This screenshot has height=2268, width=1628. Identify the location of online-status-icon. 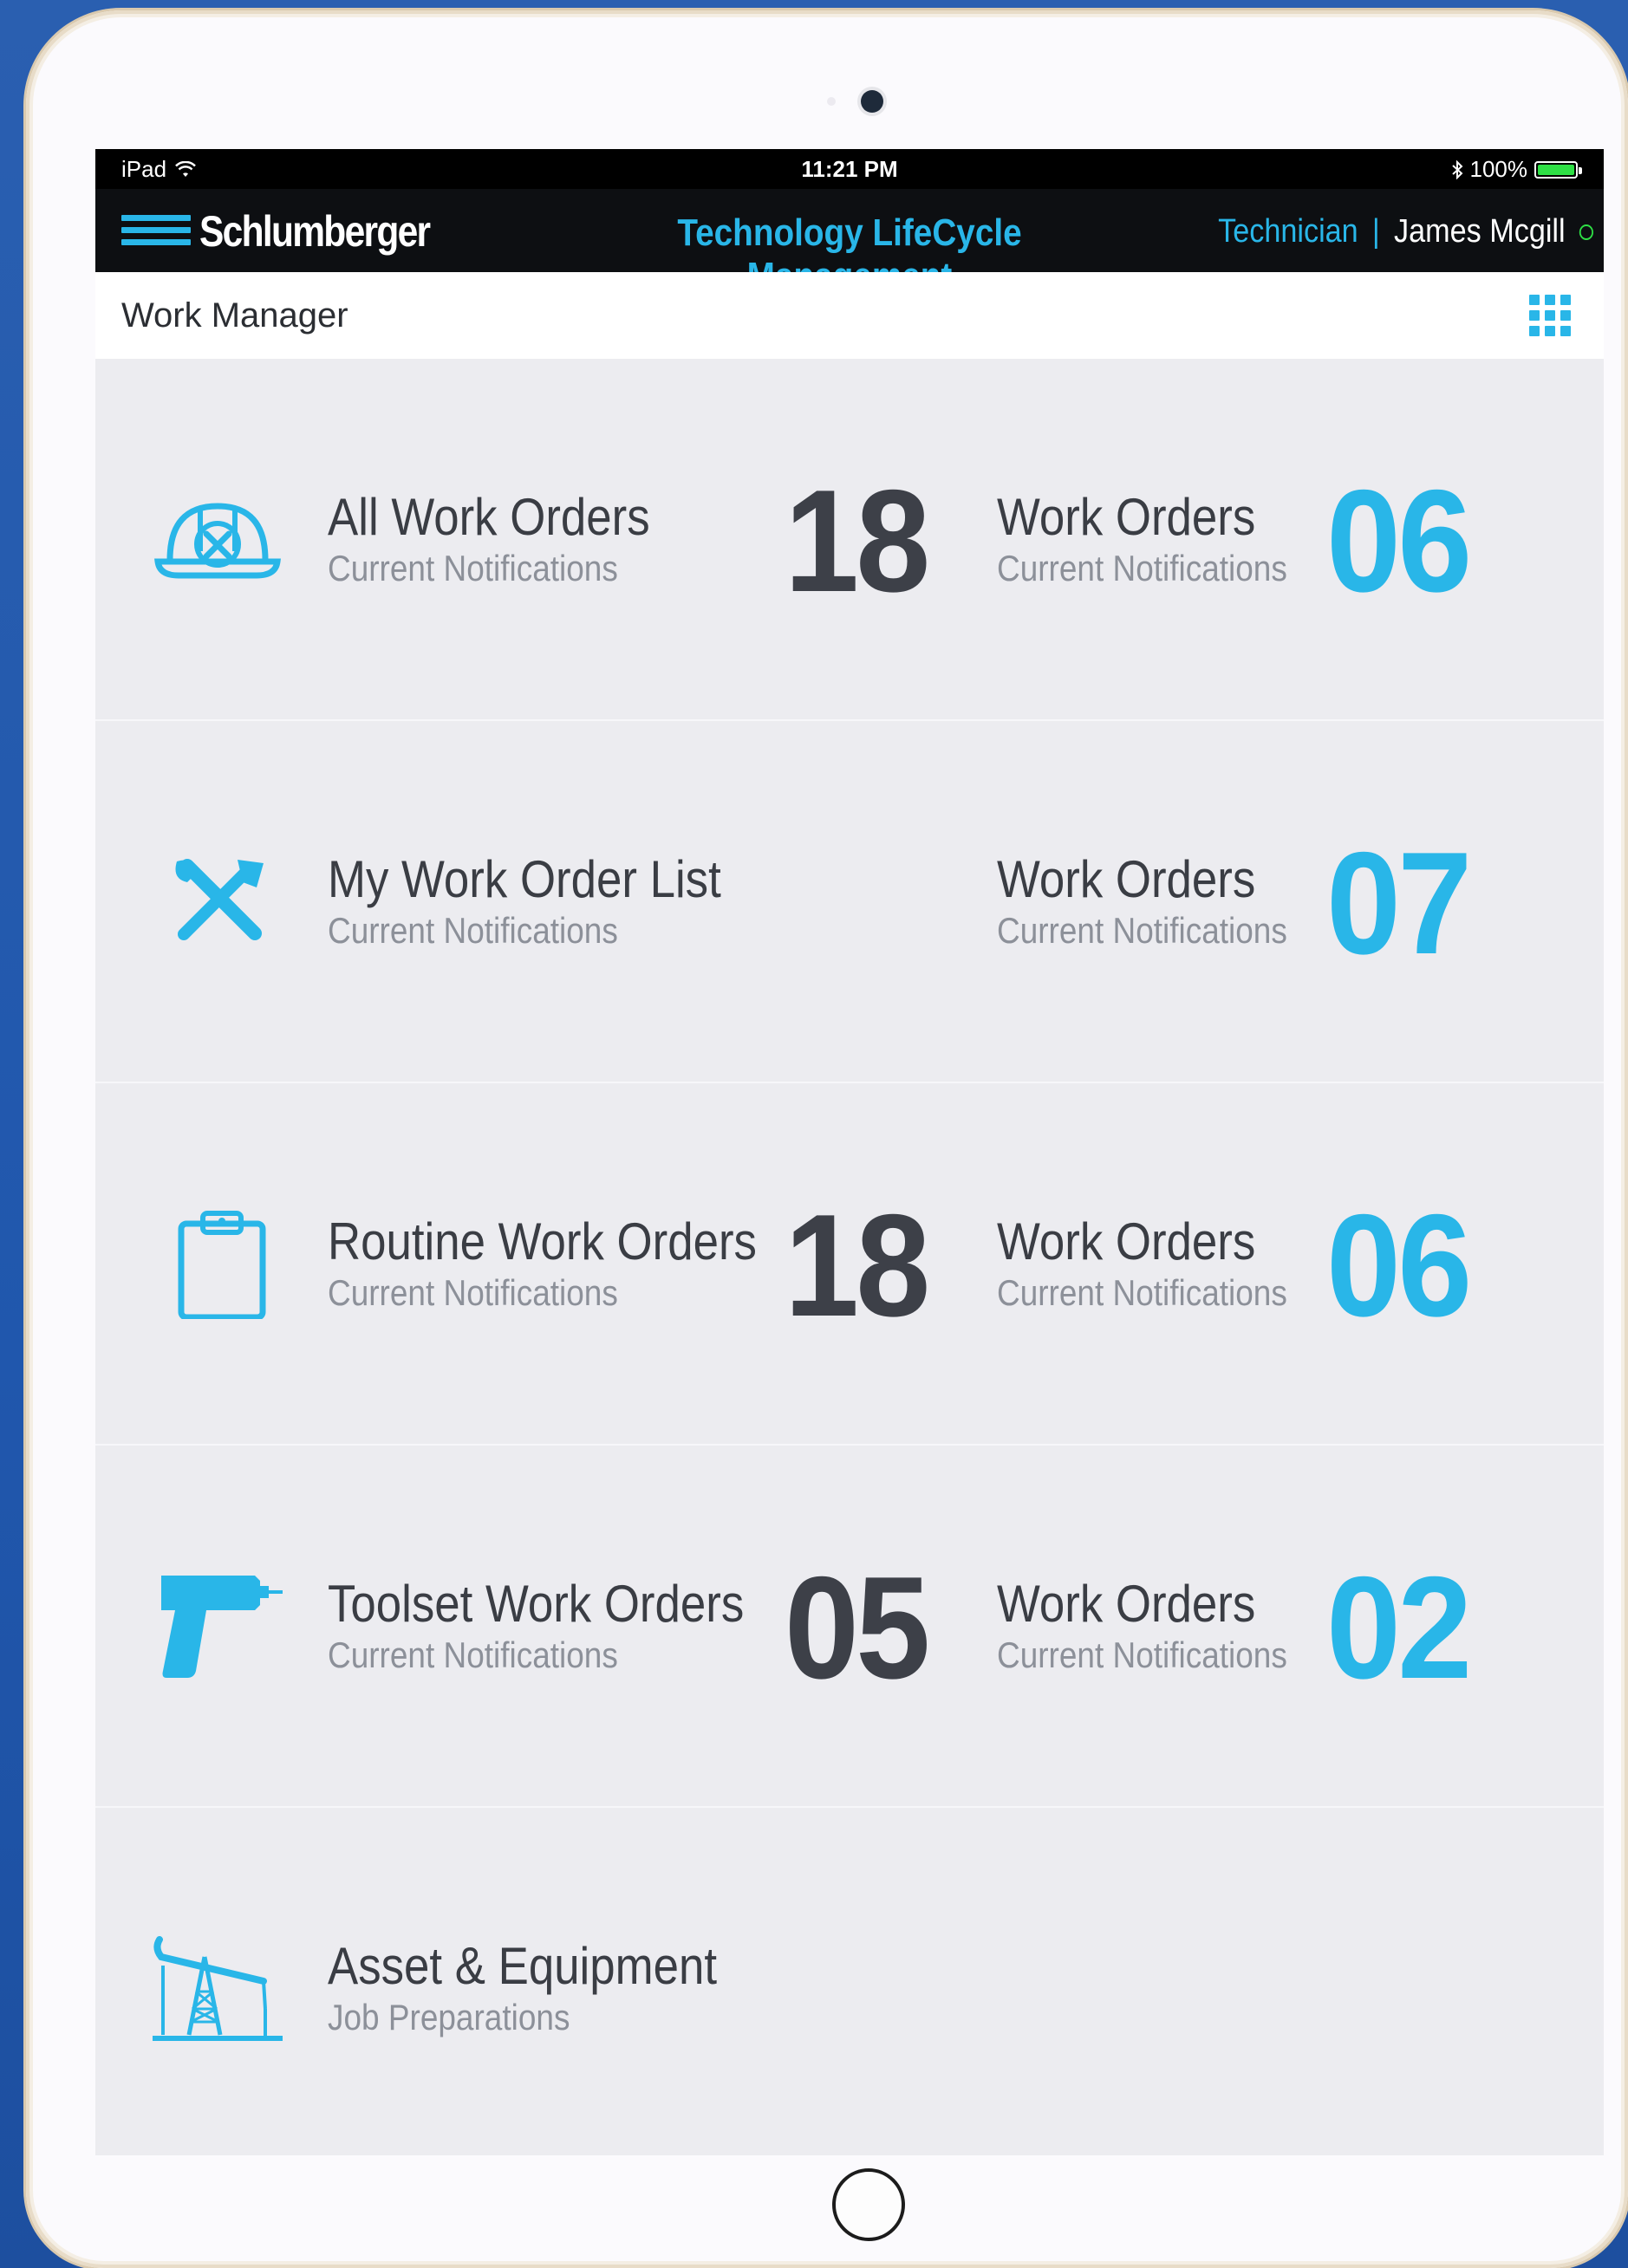
(1586, 232).